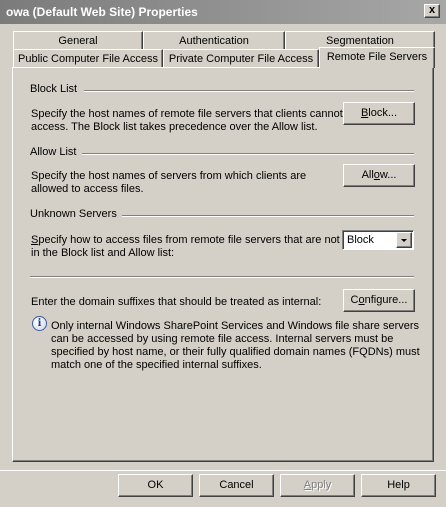 Image resolution: width=446 pixels, height=507 pixels. I want to click on tab-private-computer-file-access: Private Computer File Access, so click(241, 58).